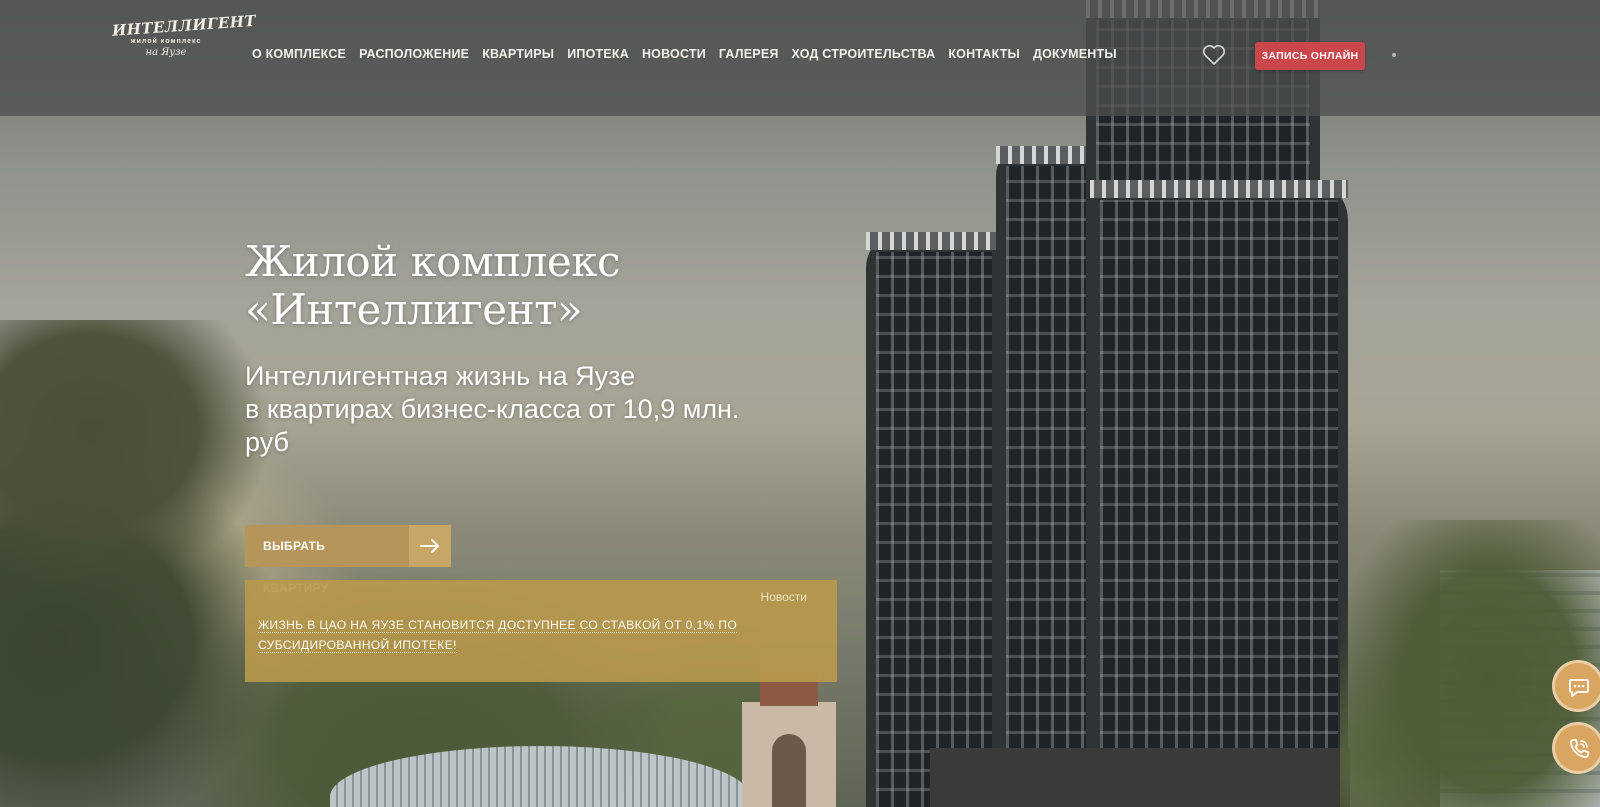  Describe the element at coordinates (327, 560) in the screenshot. I see `choose-apartment-label: ВЫБРАТЬ КВАРТИРУ` at that location.